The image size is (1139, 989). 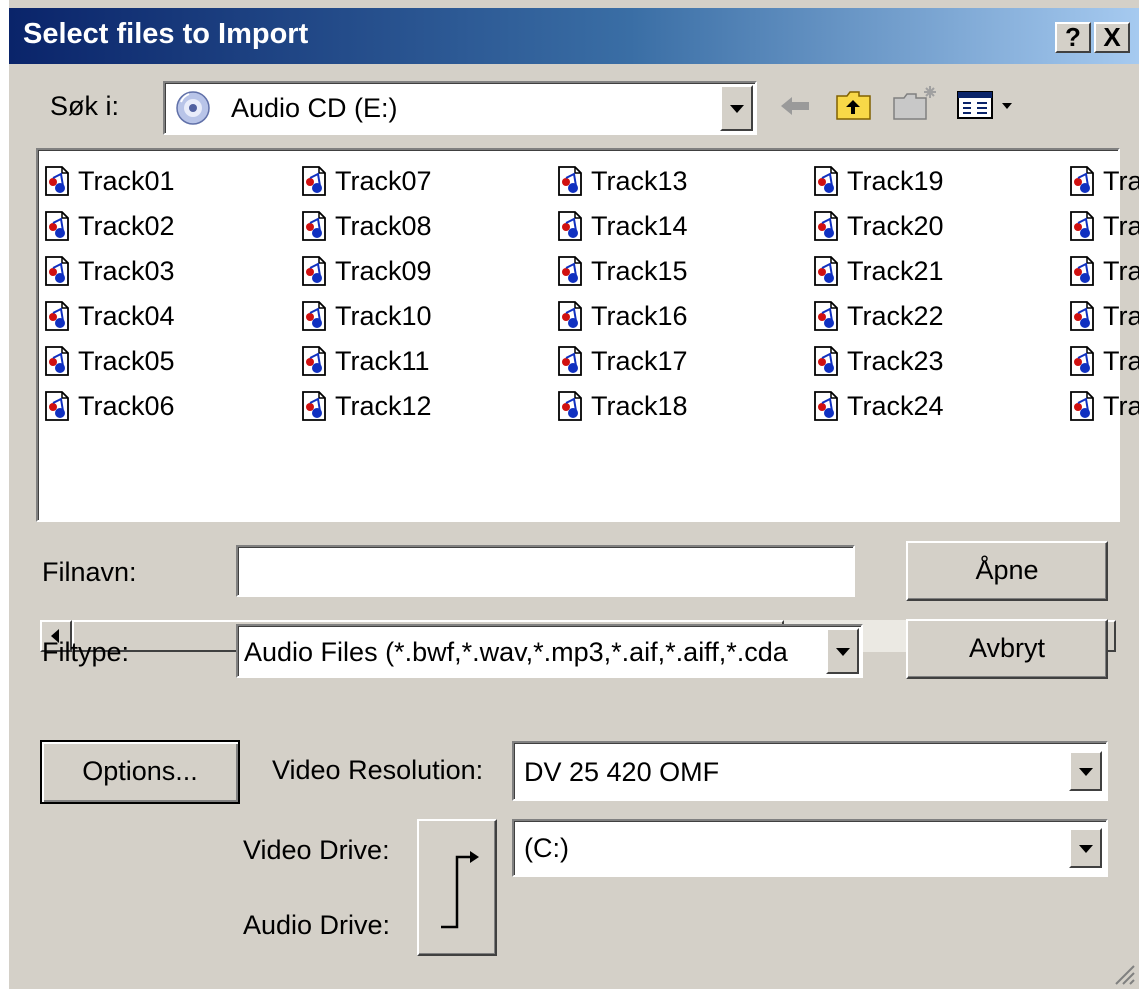 What do you see at coordinates (574, 36) in the screenshot?
I see `title-bar: Select files to Import ? X` at bounding box center [574, 36].